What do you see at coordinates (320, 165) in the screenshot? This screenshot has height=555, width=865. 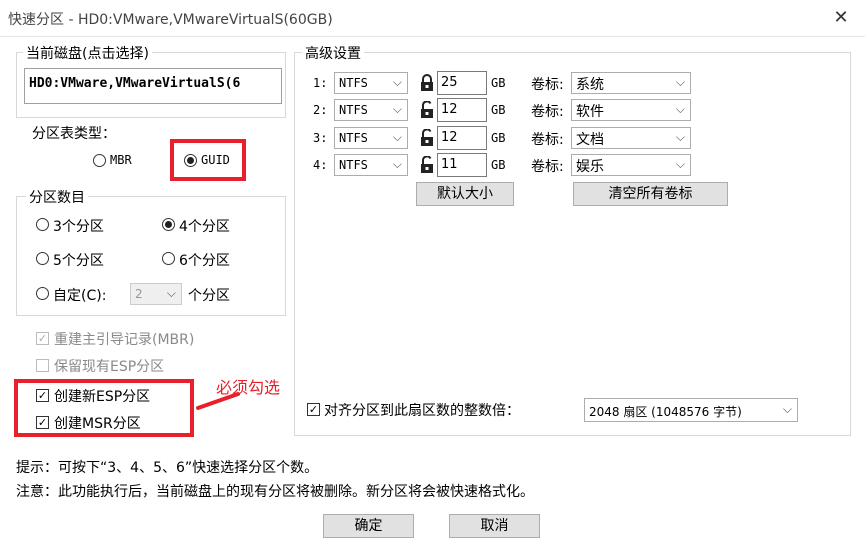 I see `row-number: 4:` at bounding box center [320, 165].